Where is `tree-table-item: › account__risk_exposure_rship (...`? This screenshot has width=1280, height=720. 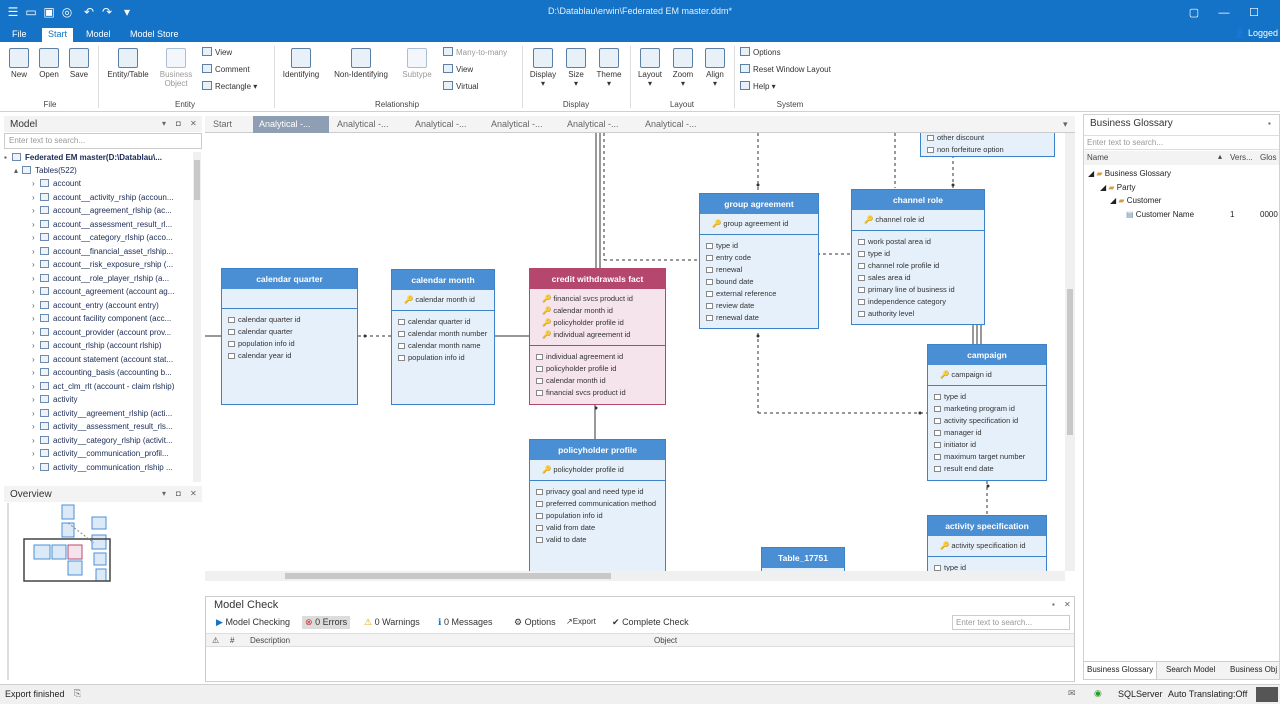
tree-table-item: › account__risk_exposure_rship (... is located at coordinates (102, 265).